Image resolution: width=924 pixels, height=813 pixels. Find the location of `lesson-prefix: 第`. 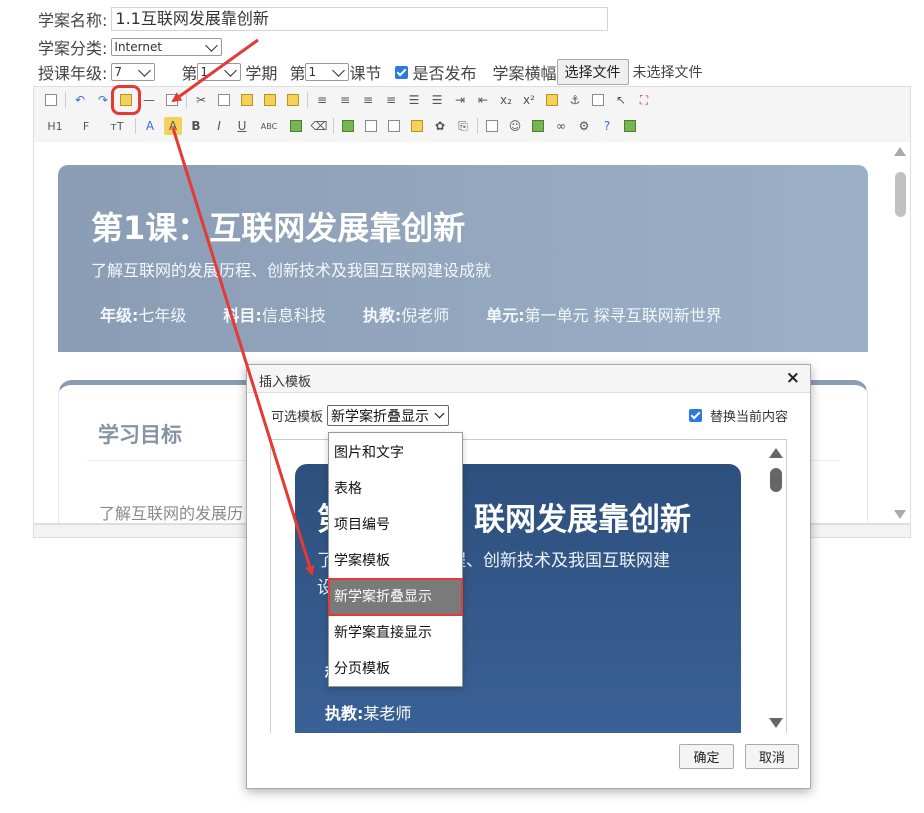

lesson-prefix: 第 is located at coordinates (297, 73).